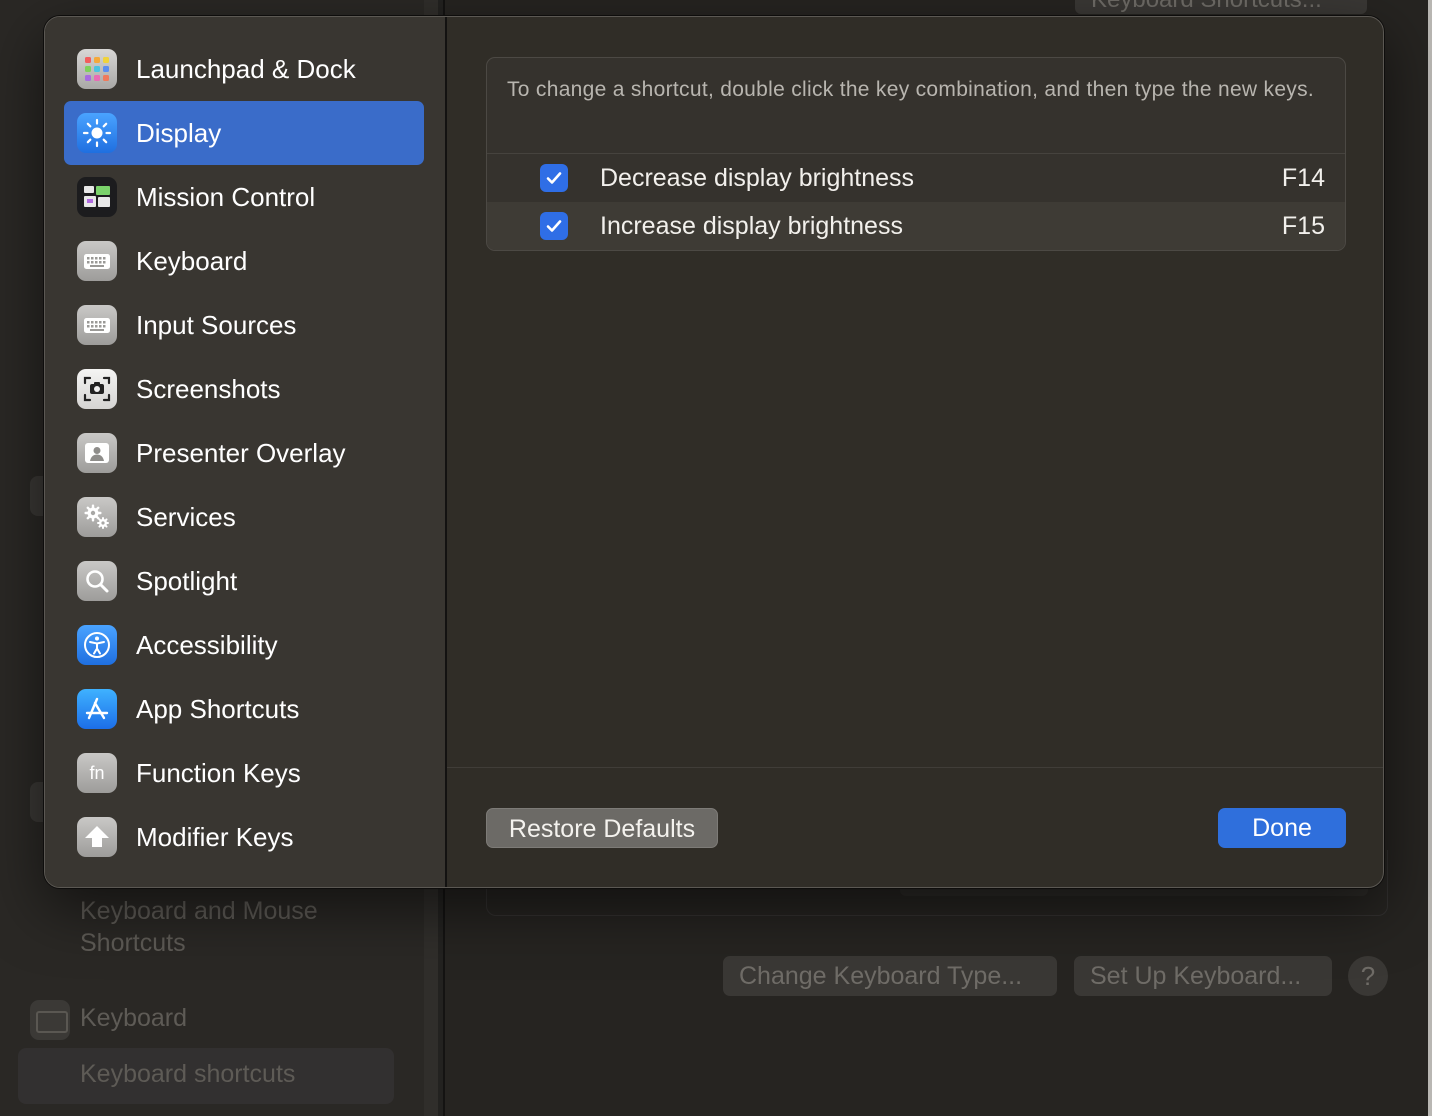 The width and height of the screenshot is (1432, 1116). What do you see at coordinates (751, 225) in the screenshot?
I see `shortcut-label: Increase display brightness` at bounding box center [751, 225].